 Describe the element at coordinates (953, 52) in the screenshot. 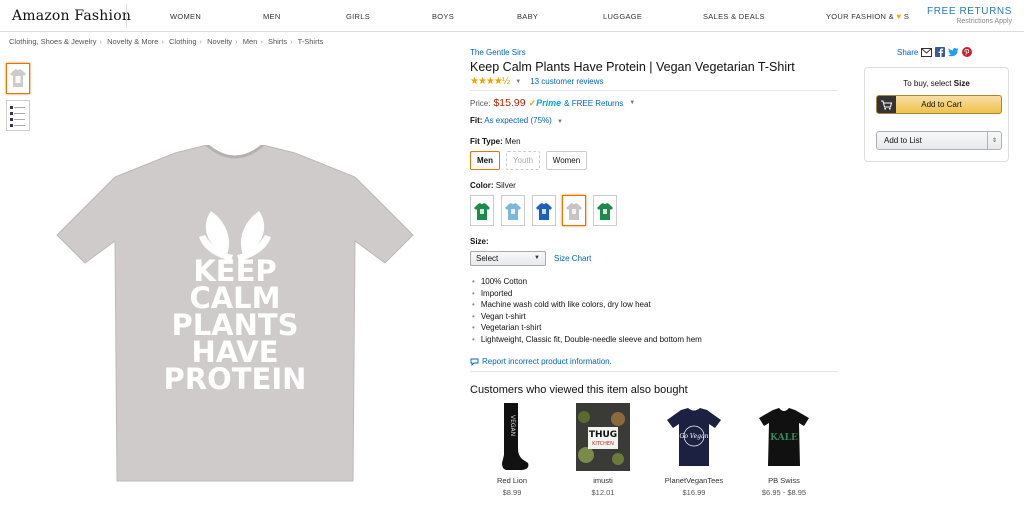

I see `twitter-icon` at that location.